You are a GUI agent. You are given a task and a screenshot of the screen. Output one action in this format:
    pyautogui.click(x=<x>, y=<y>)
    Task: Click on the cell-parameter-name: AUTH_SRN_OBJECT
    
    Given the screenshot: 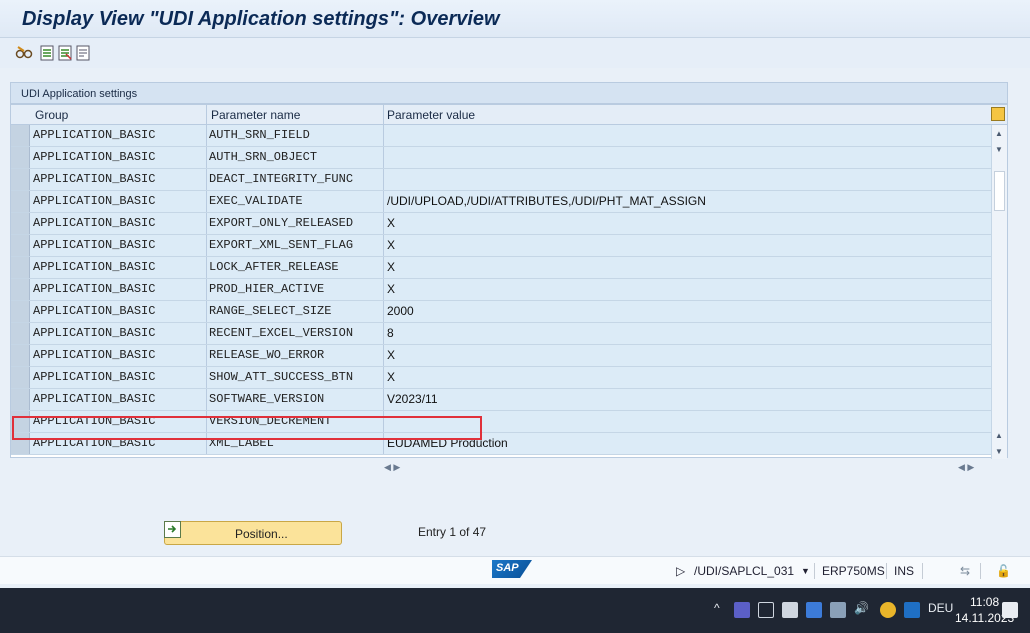 What is the action you would take?
    pyautogui.click(x=263, y=157)
    